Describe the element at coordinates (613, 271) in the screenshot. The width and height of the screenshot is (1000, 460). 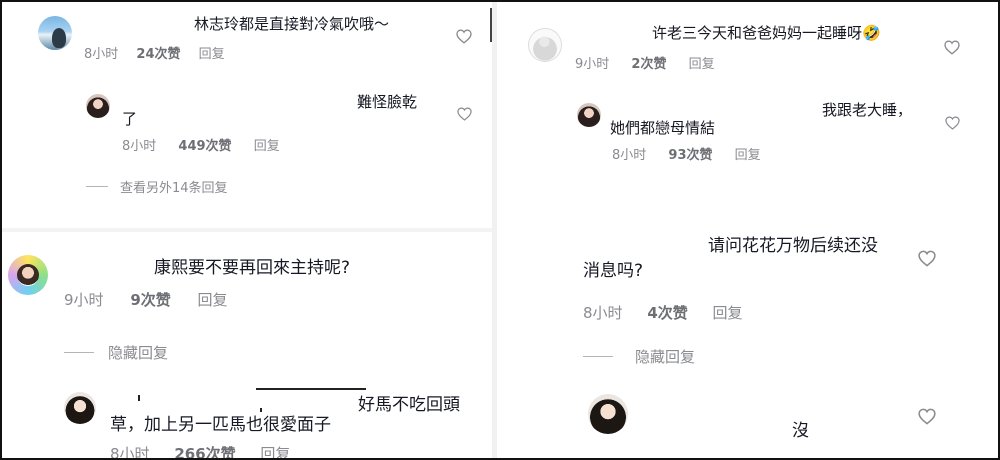
I see `comment-text-line2: 消息吗?` at that location.